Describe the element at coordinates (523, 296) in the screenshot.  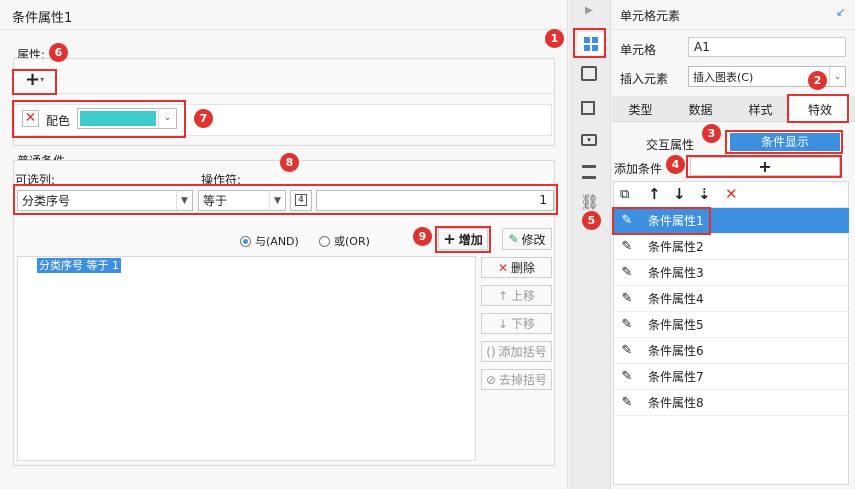
I see `move-up-label: 上移` at that location.